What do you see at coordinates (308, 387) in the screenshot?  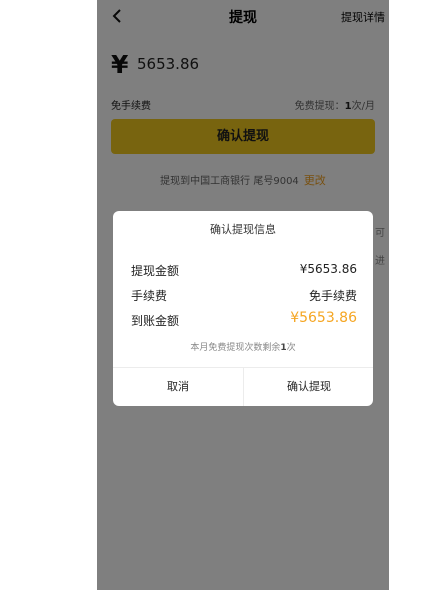 I see `dialog-confirm-button: 确认提现` at bounding box center [308, 387].